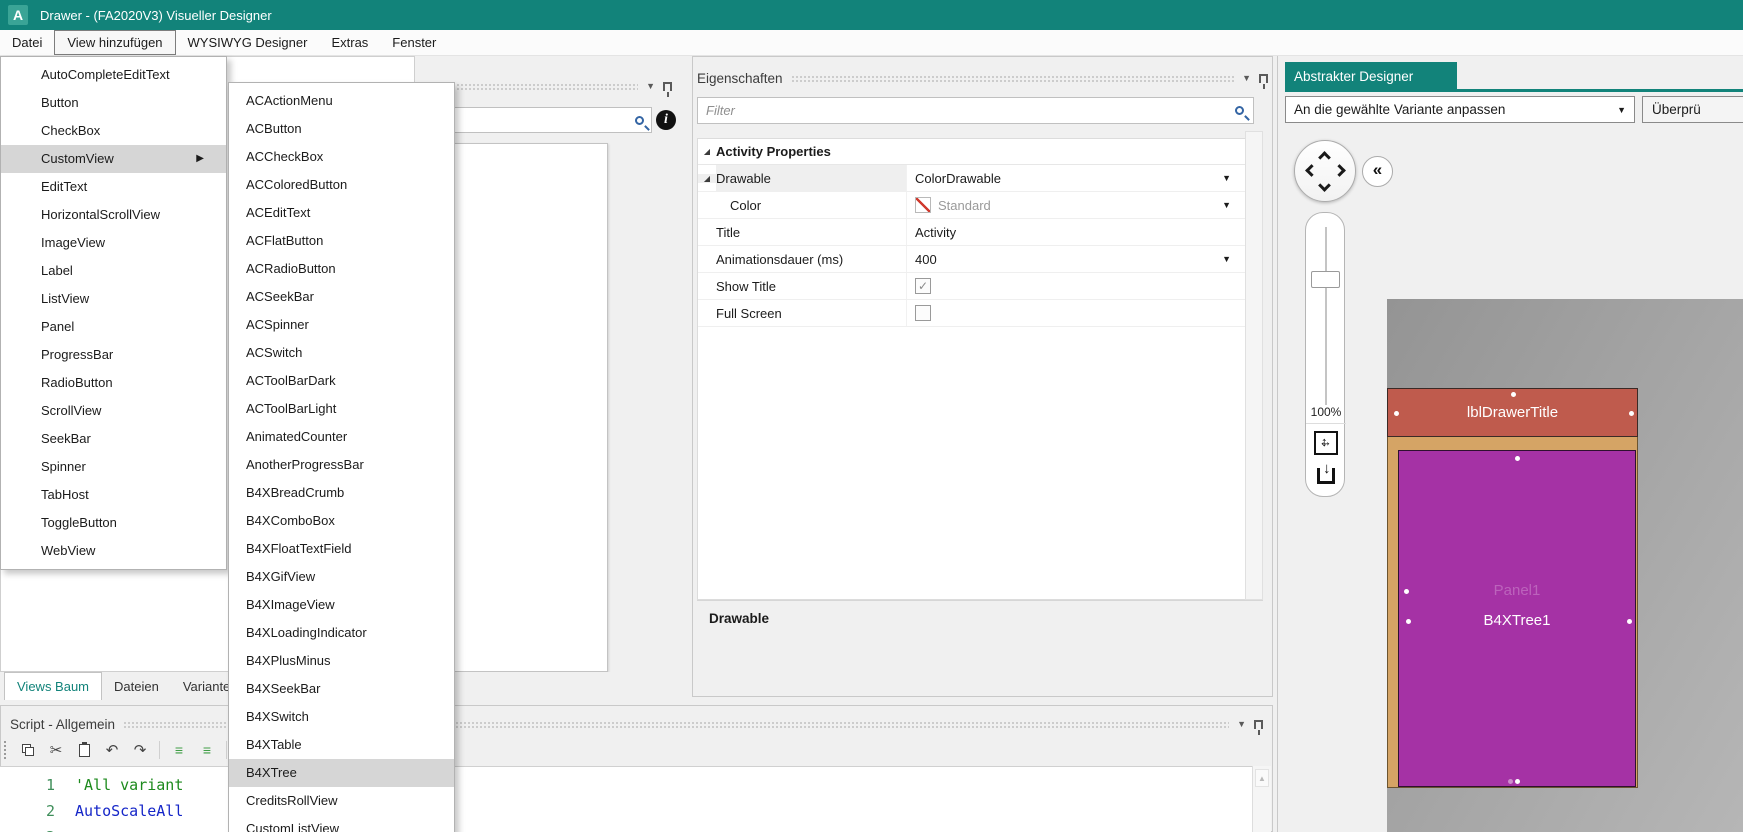 The width and height of the screenshot is (1743, 832). What do you see at coordinates (341, 773) in the screenshot?
I see `menu-item-b4xtree: B4XTree` at bounding box center [341, 773].